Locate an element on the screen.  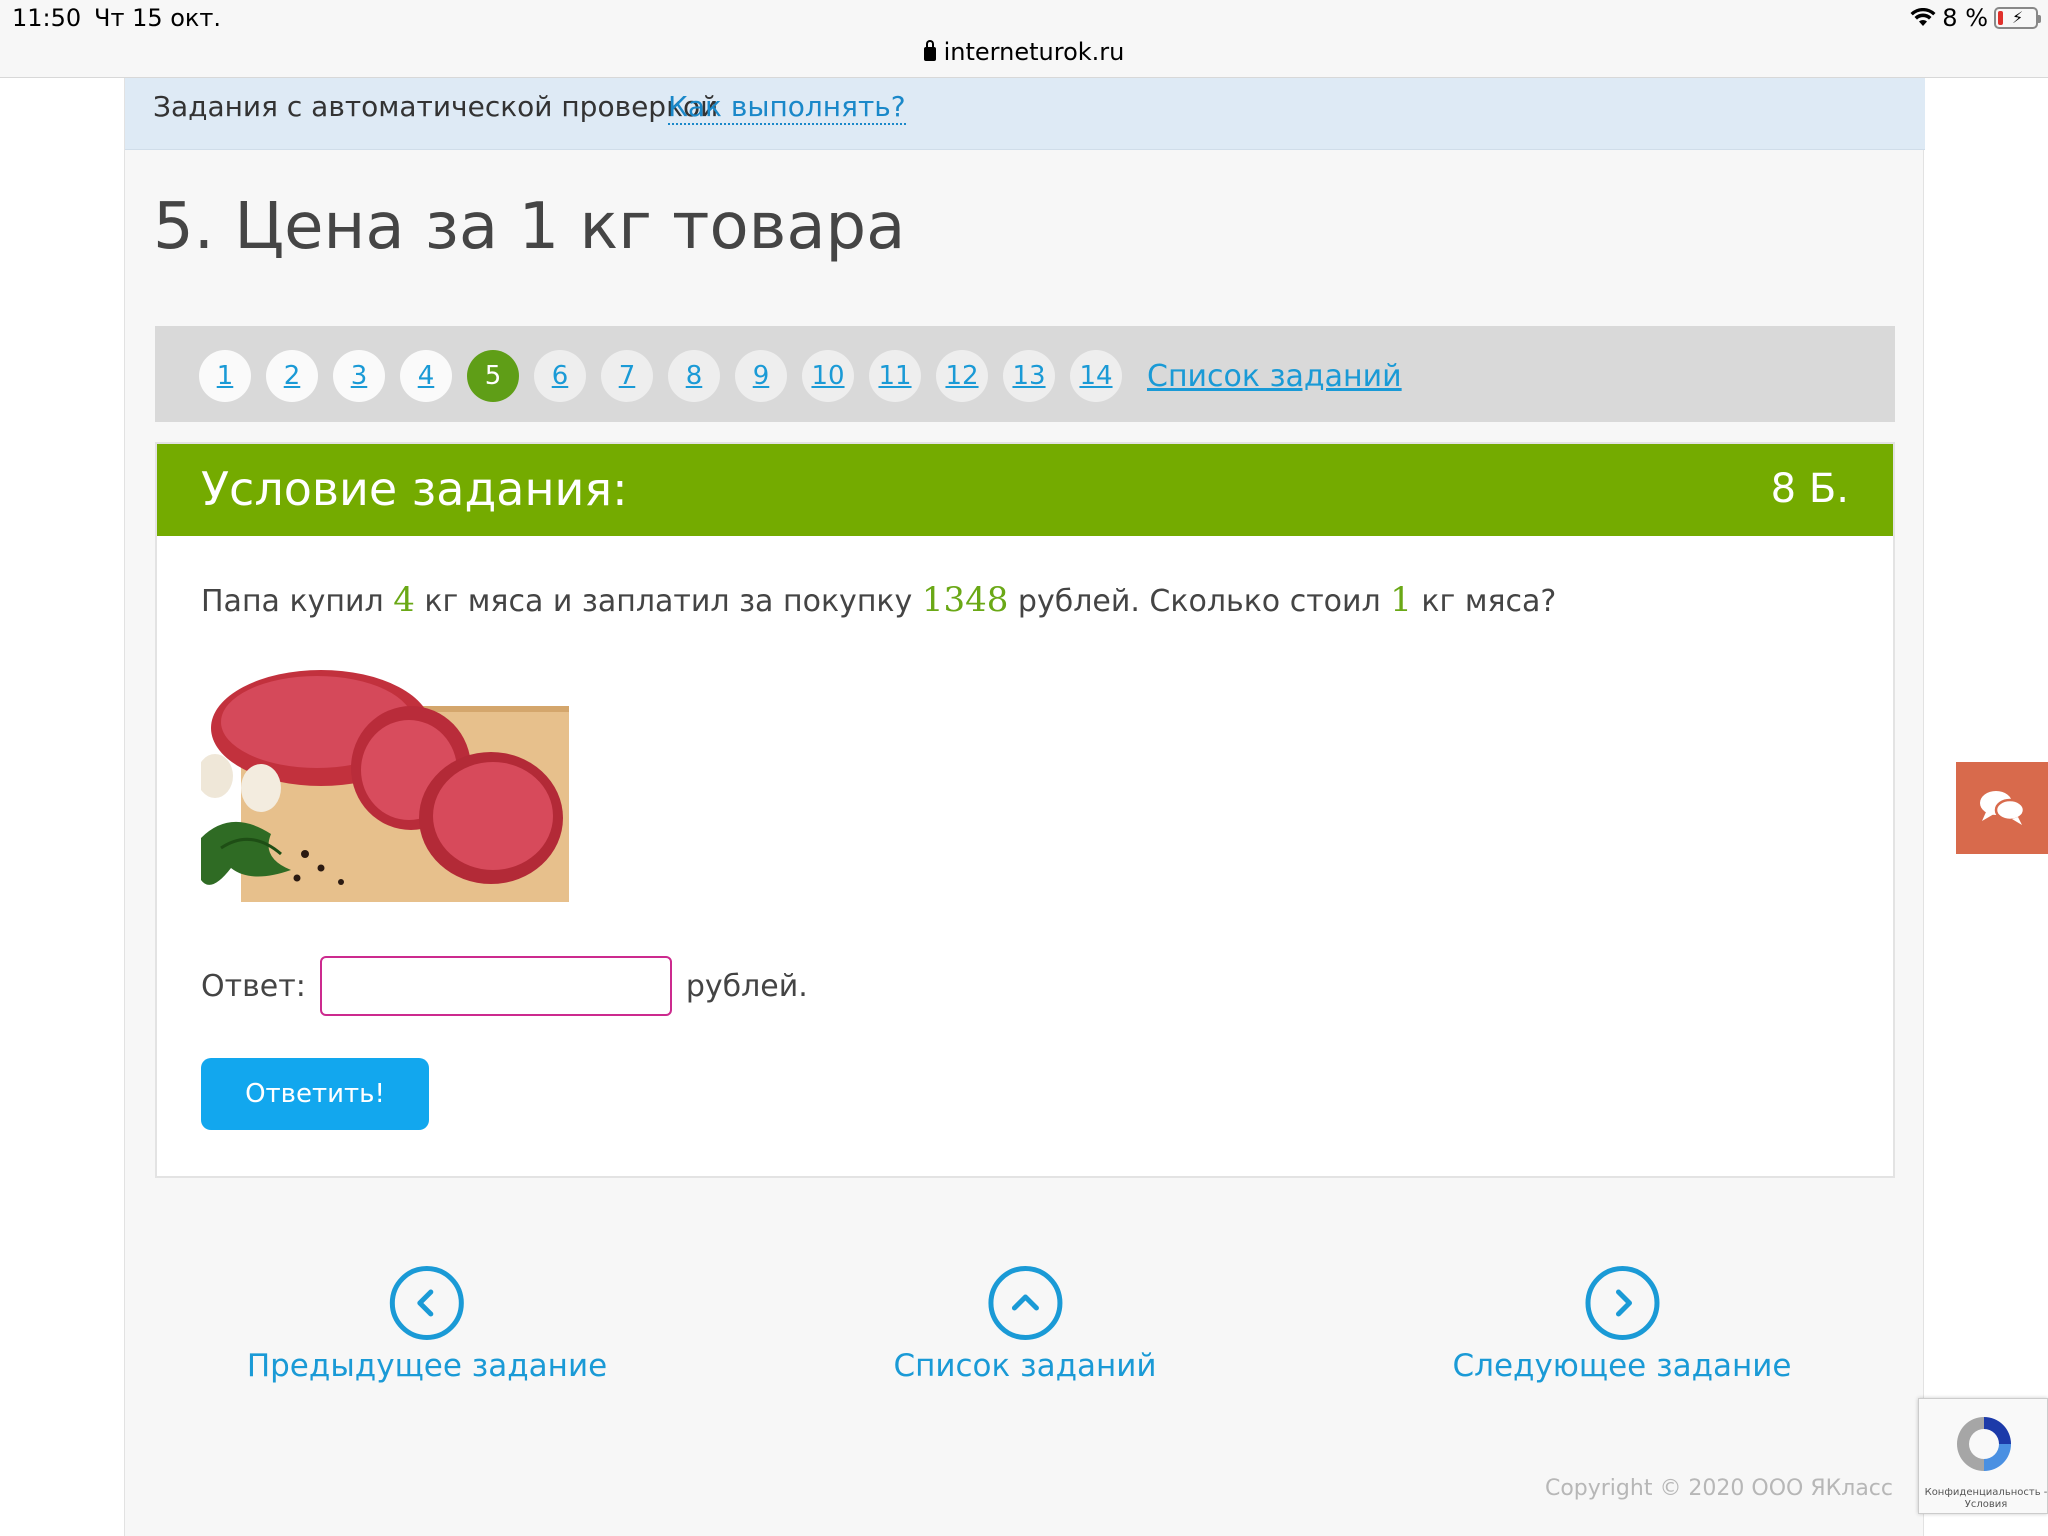
answer-label: Ответ: is located at coordinates (253, 986).